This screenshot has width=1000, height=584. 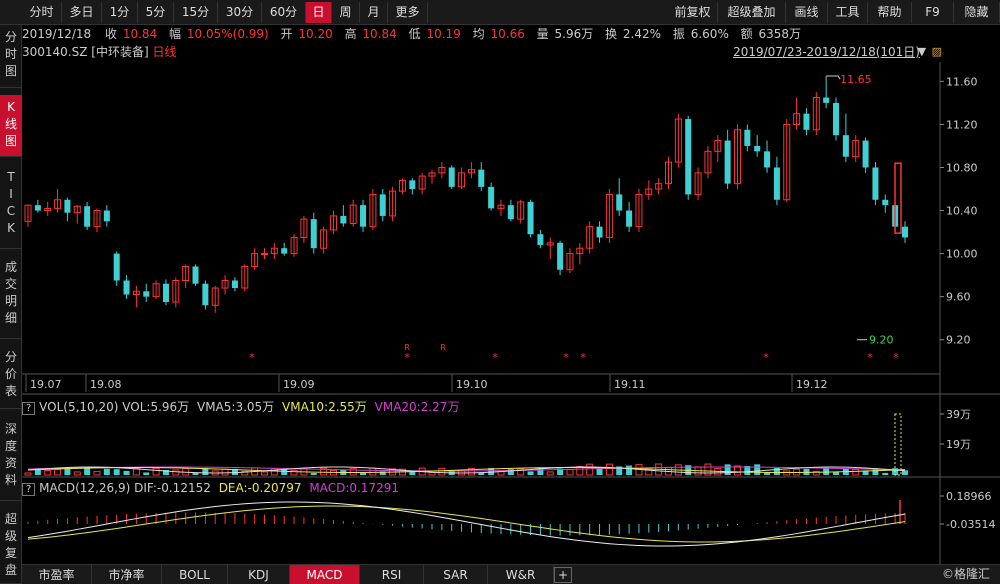 What do you see at coordinates (324, 407) in the screenshot?
I see `vma10-value: VMA10:2.55万` at bounding box center [324, 407].